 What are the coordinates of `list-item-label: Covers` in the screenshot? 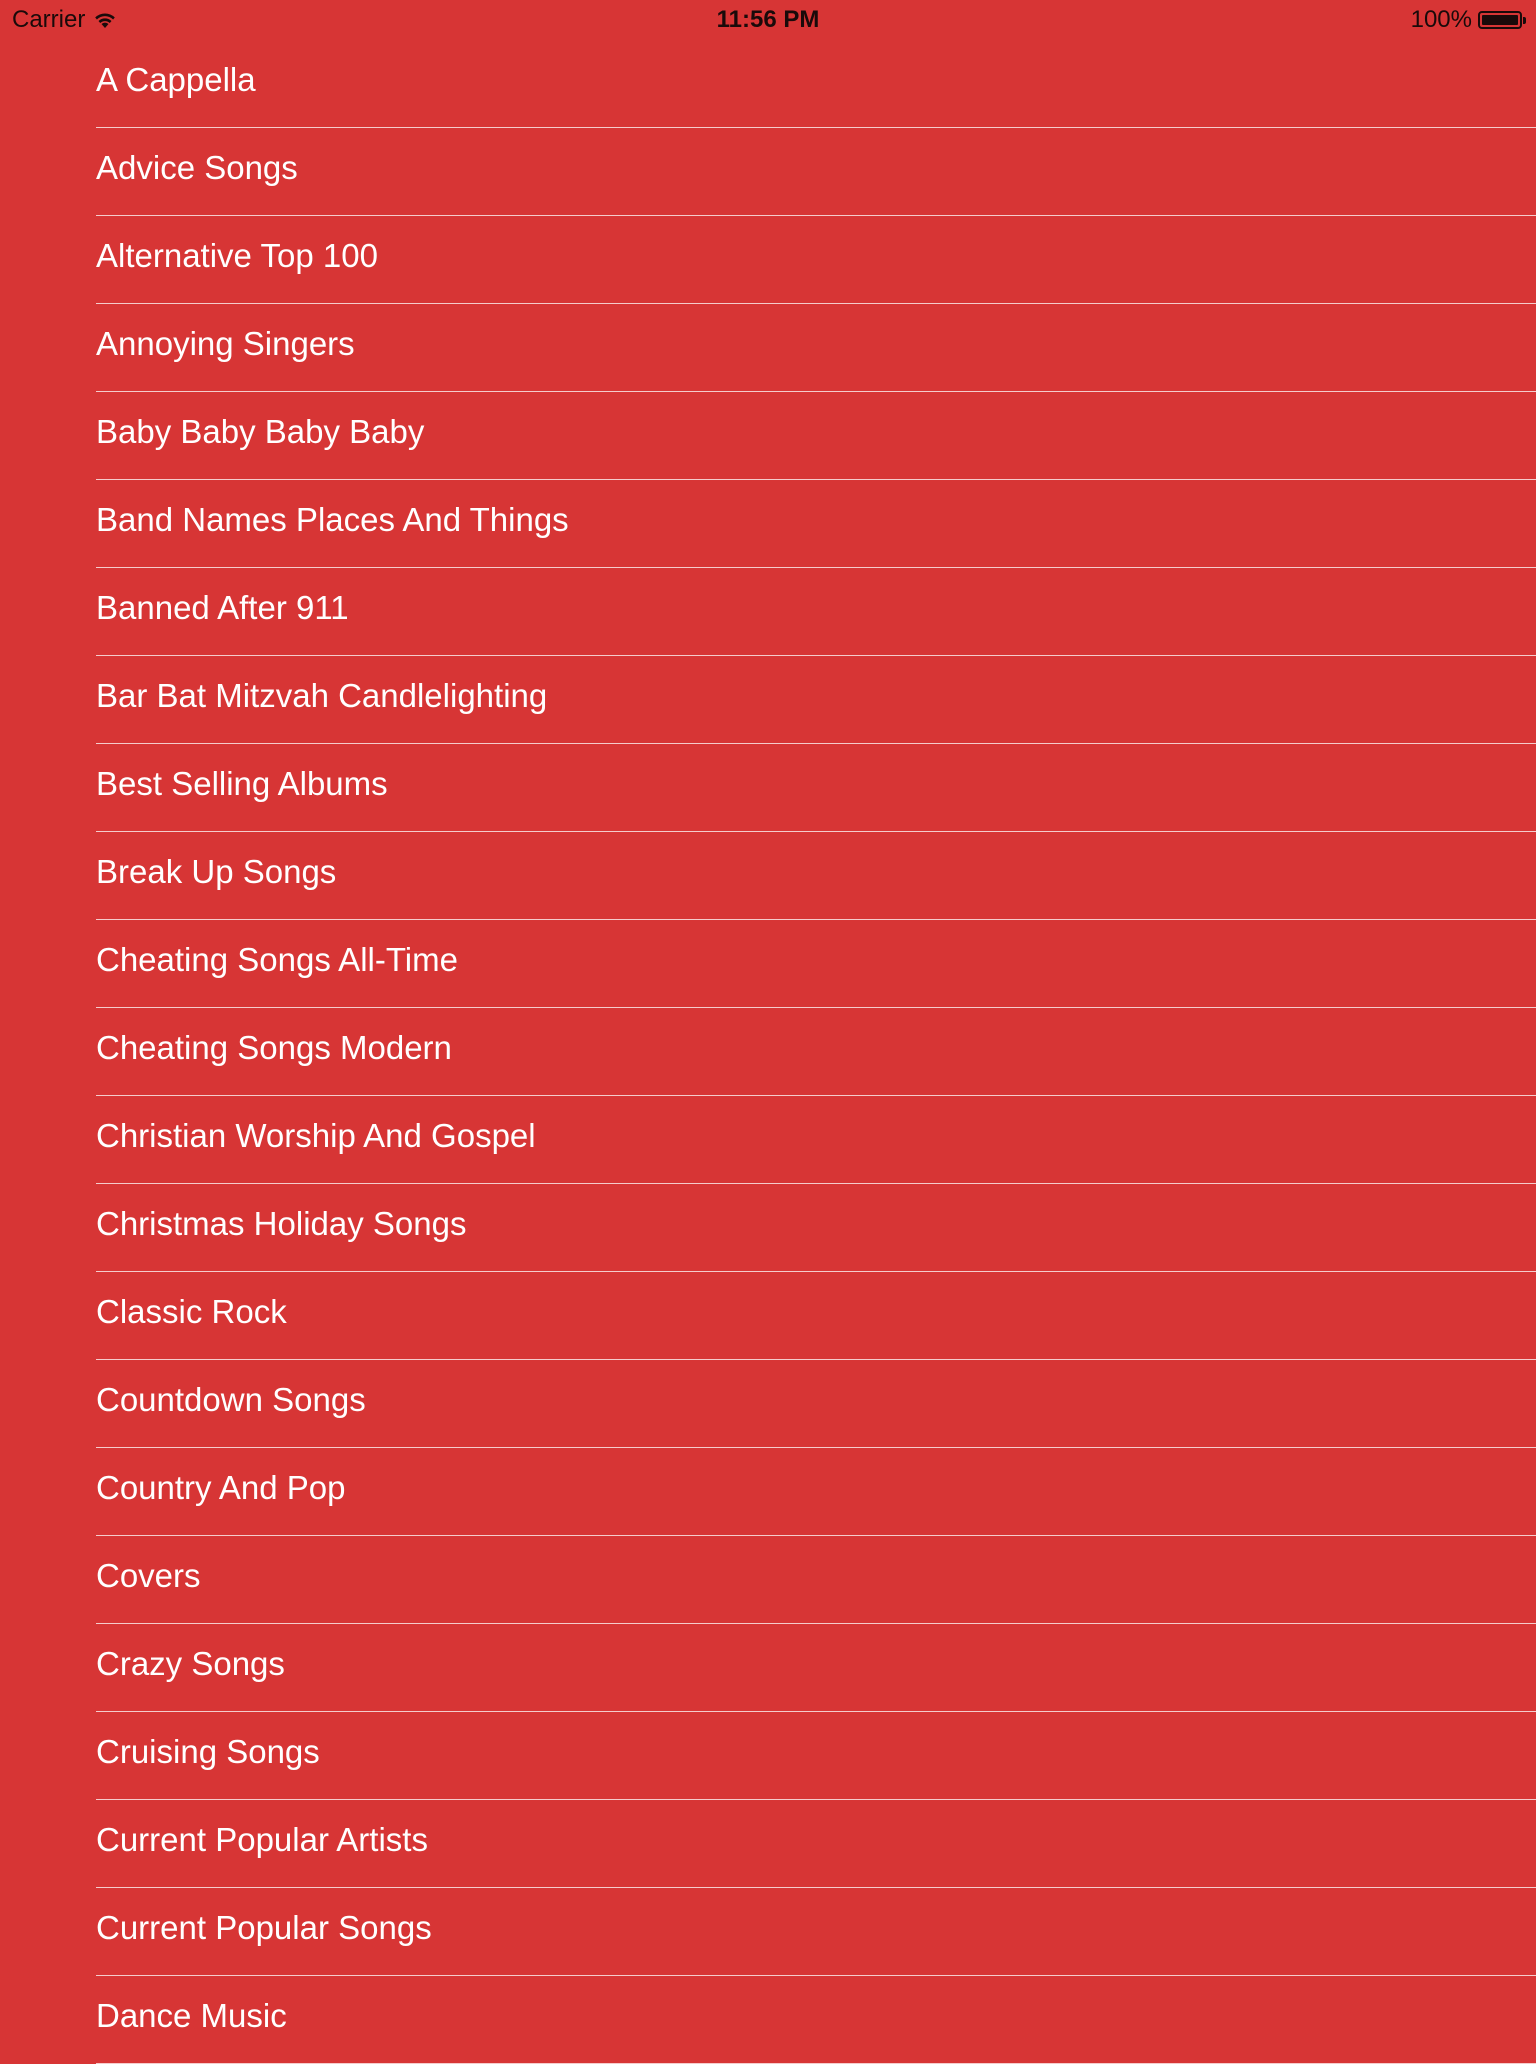 It's located at (148, 1575).